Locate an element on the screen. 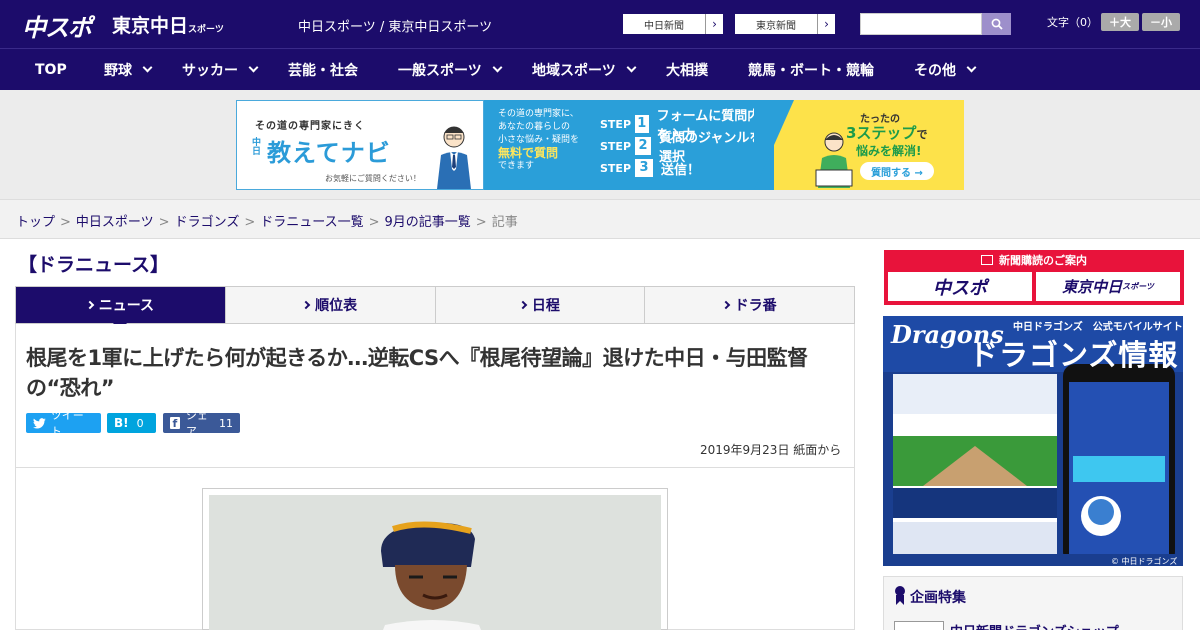 This screenshot has width=1200, height=630. hatena-icon: B! is located at coordinates (121, 423).